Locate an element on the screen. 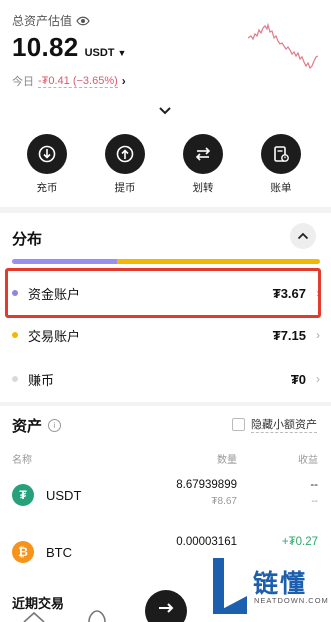 Image resolution: width=331 pixels, height=622 pixels. asset-name: BTC is located at coordinates (59, 552).